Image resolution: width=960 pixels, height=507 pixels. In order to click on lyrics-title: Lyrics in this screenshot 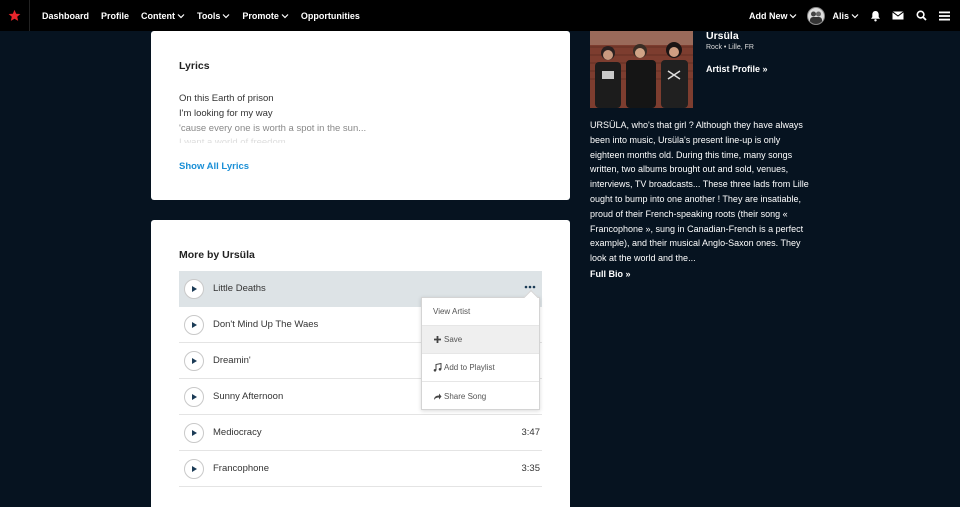, I will do `click(194, 66)`.